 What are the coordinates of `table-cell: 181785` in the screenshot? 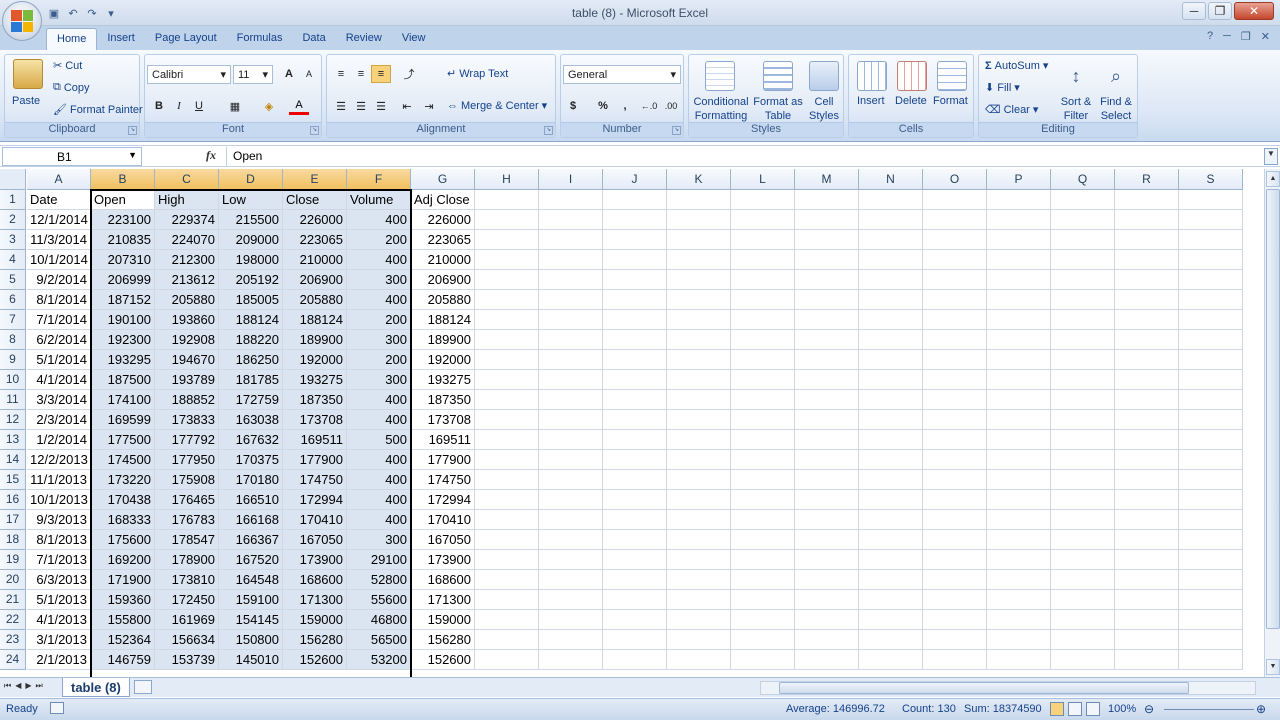 It's located at (251, 380).